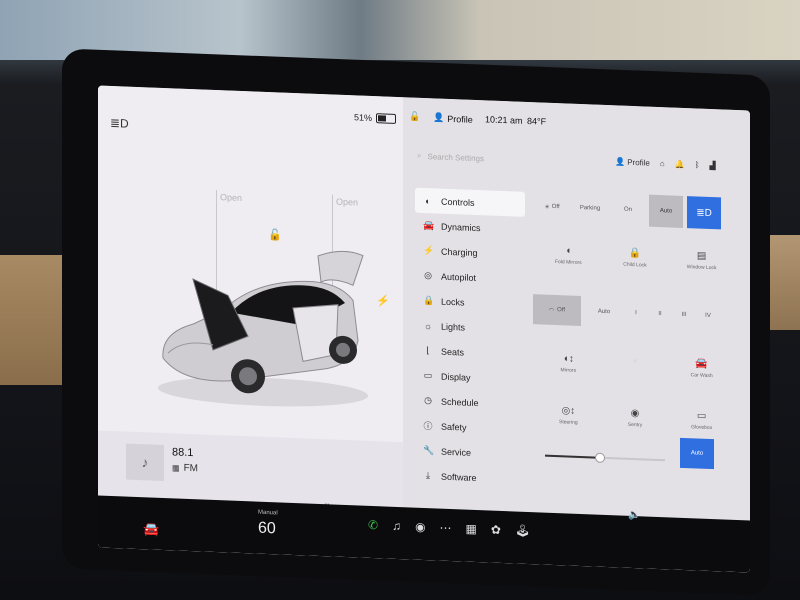 The height and width of the screenshot is (600, 800). Describe the element at coordinates (600, 457) in the screenshot. I see `brightness-knob` at that location.